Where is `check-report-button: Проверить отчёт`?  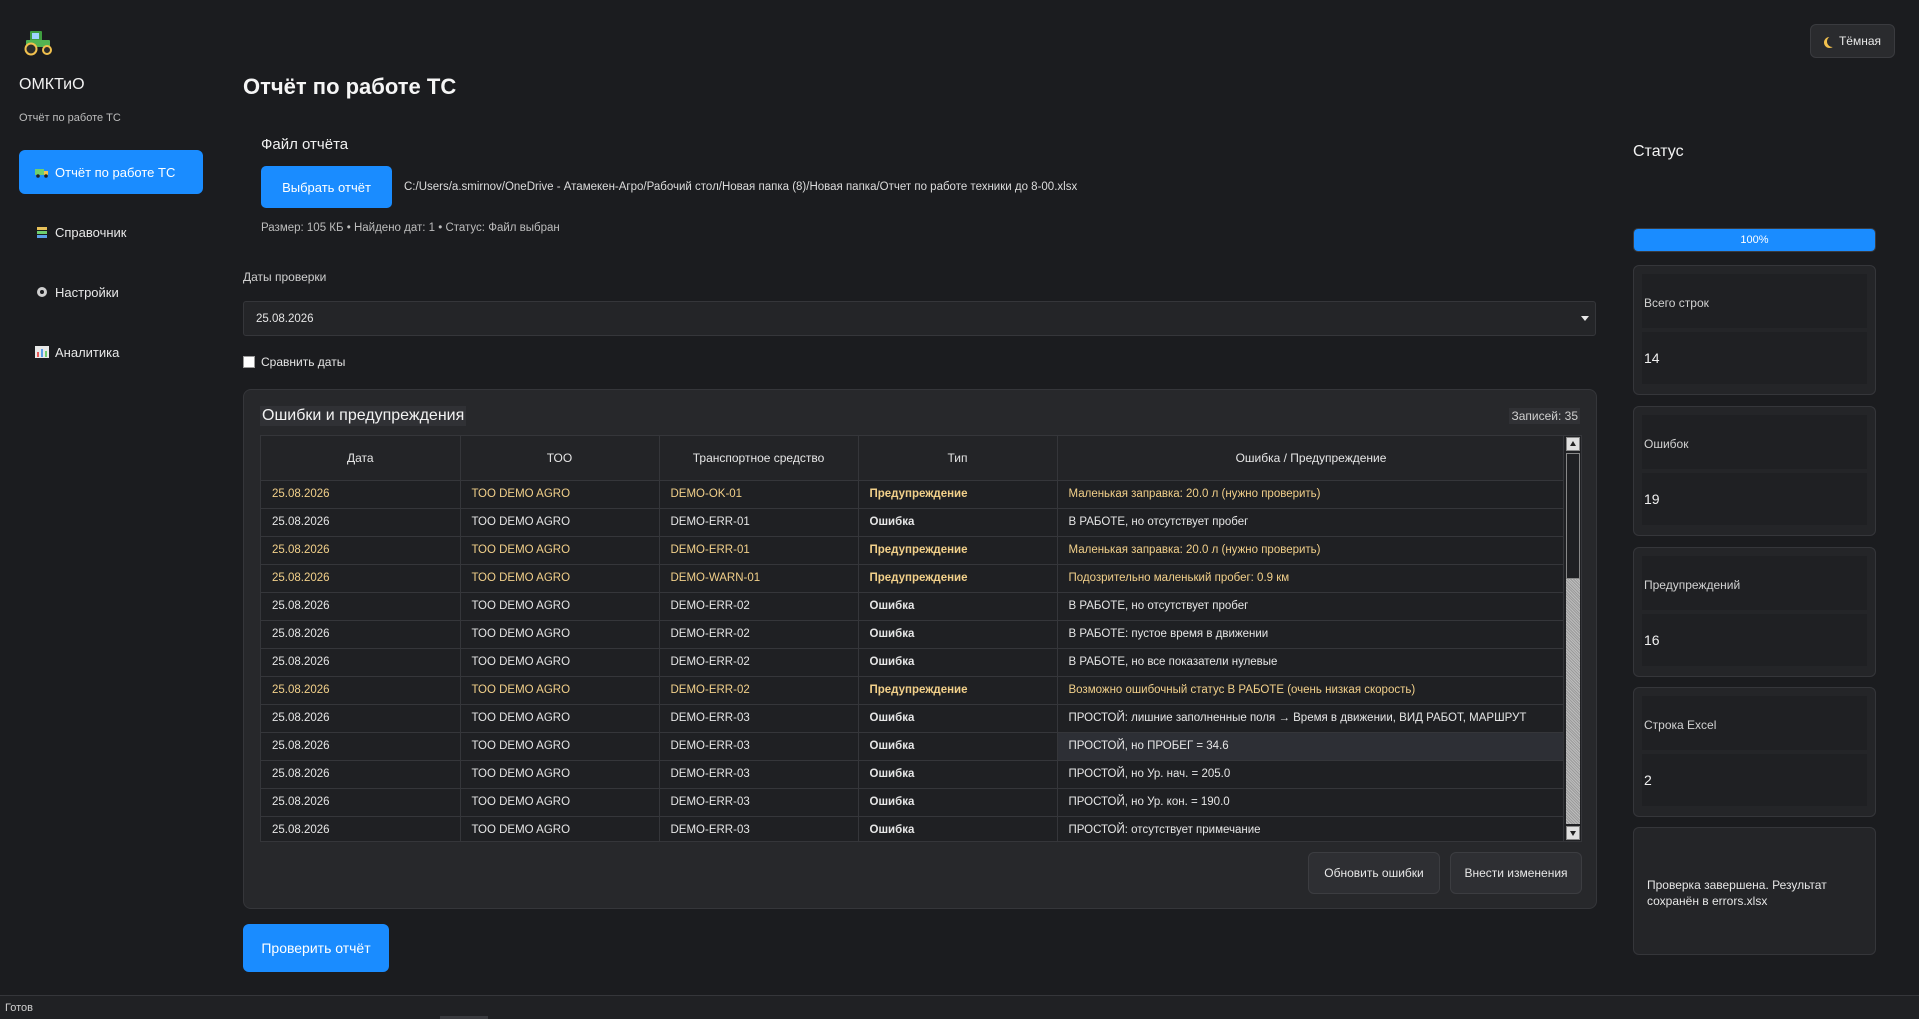
check-report-button: Проверить отчёт is located at coordinates (316, 948).